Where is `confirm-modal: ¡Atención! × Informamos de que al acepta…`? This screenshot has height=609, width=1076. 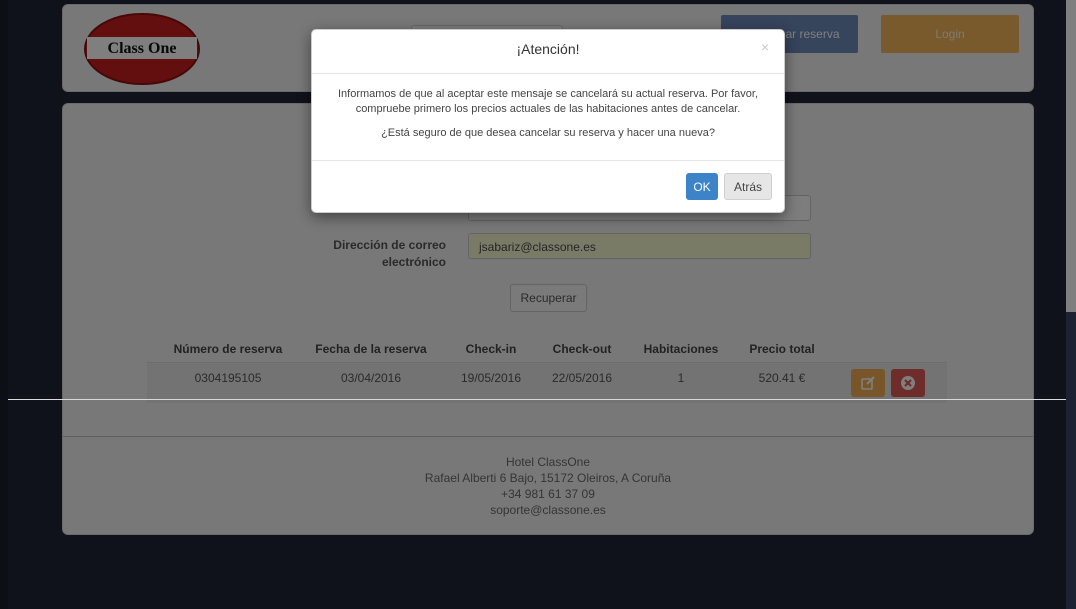 confirm-modal: ¡Atención! × Informamos de que al acepta… is located at coordinates (548, 121).